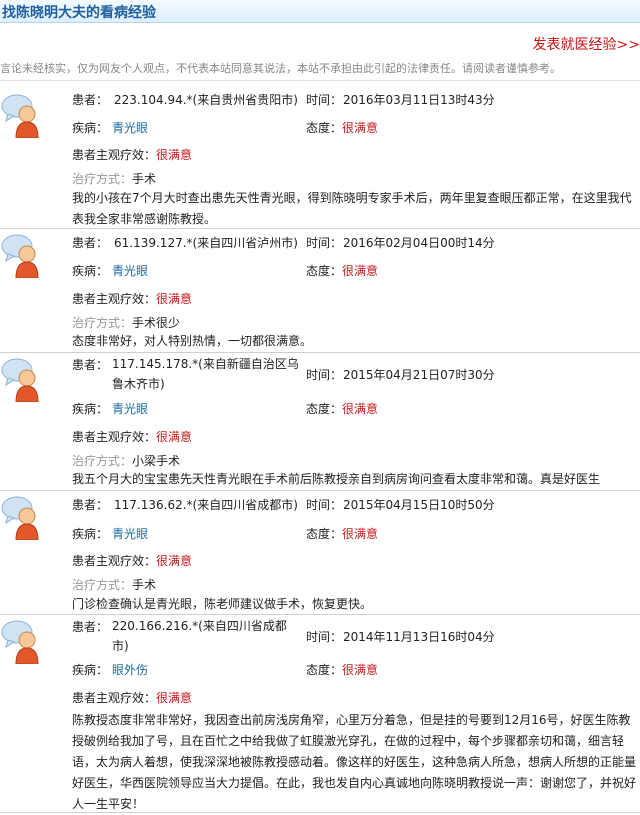 The height and width of the screenshot is (815, 640). I want to click on disease-link: 眼外伤, so click(130, 669).